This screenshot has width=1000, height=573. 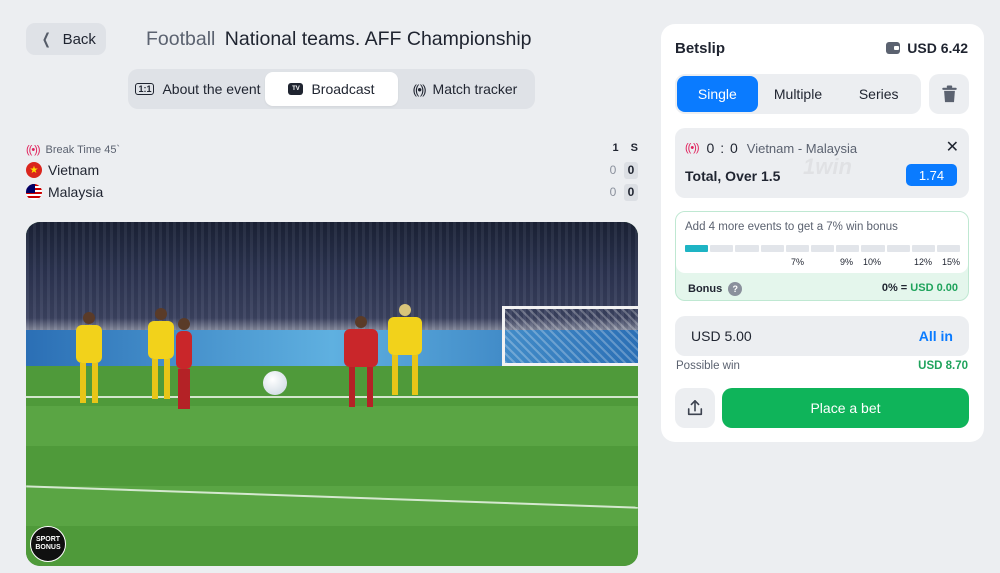 I want to click on info-1x1-icon: 1:1, so click(x=145, y=89).